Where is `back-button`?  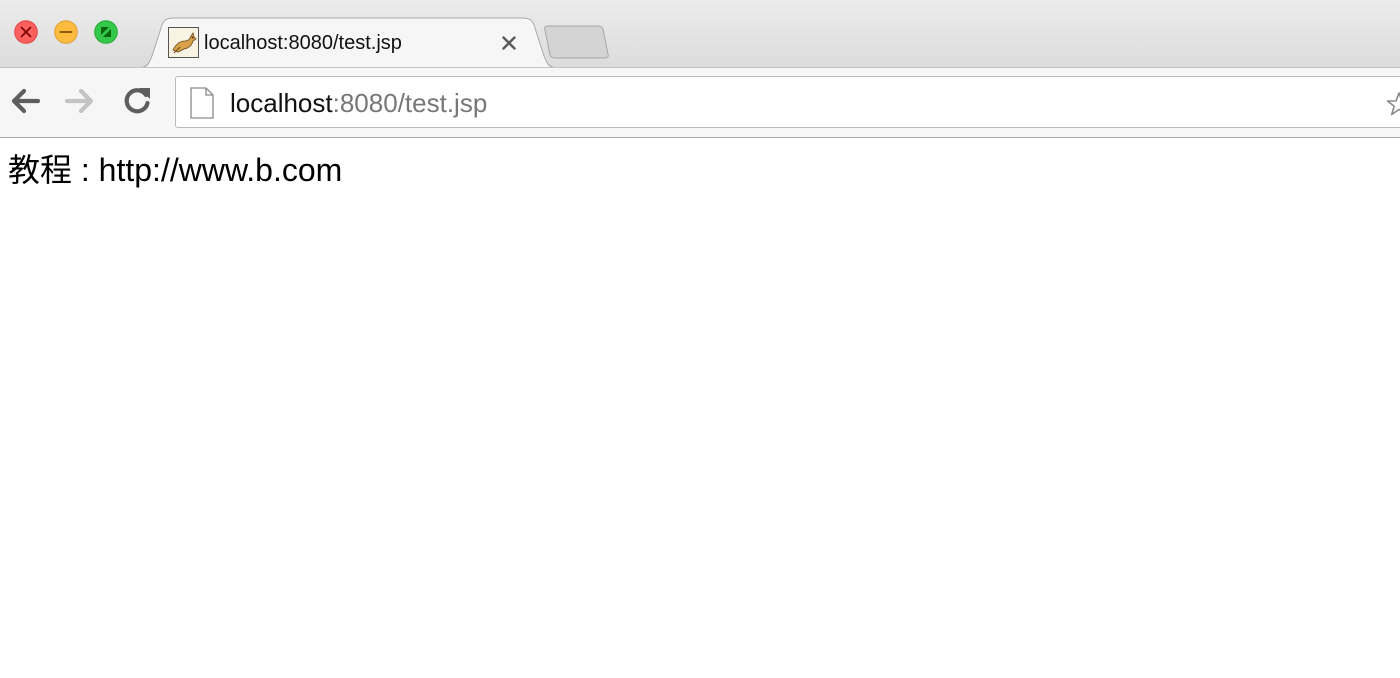 back-button is located at coordinates (25, 101).